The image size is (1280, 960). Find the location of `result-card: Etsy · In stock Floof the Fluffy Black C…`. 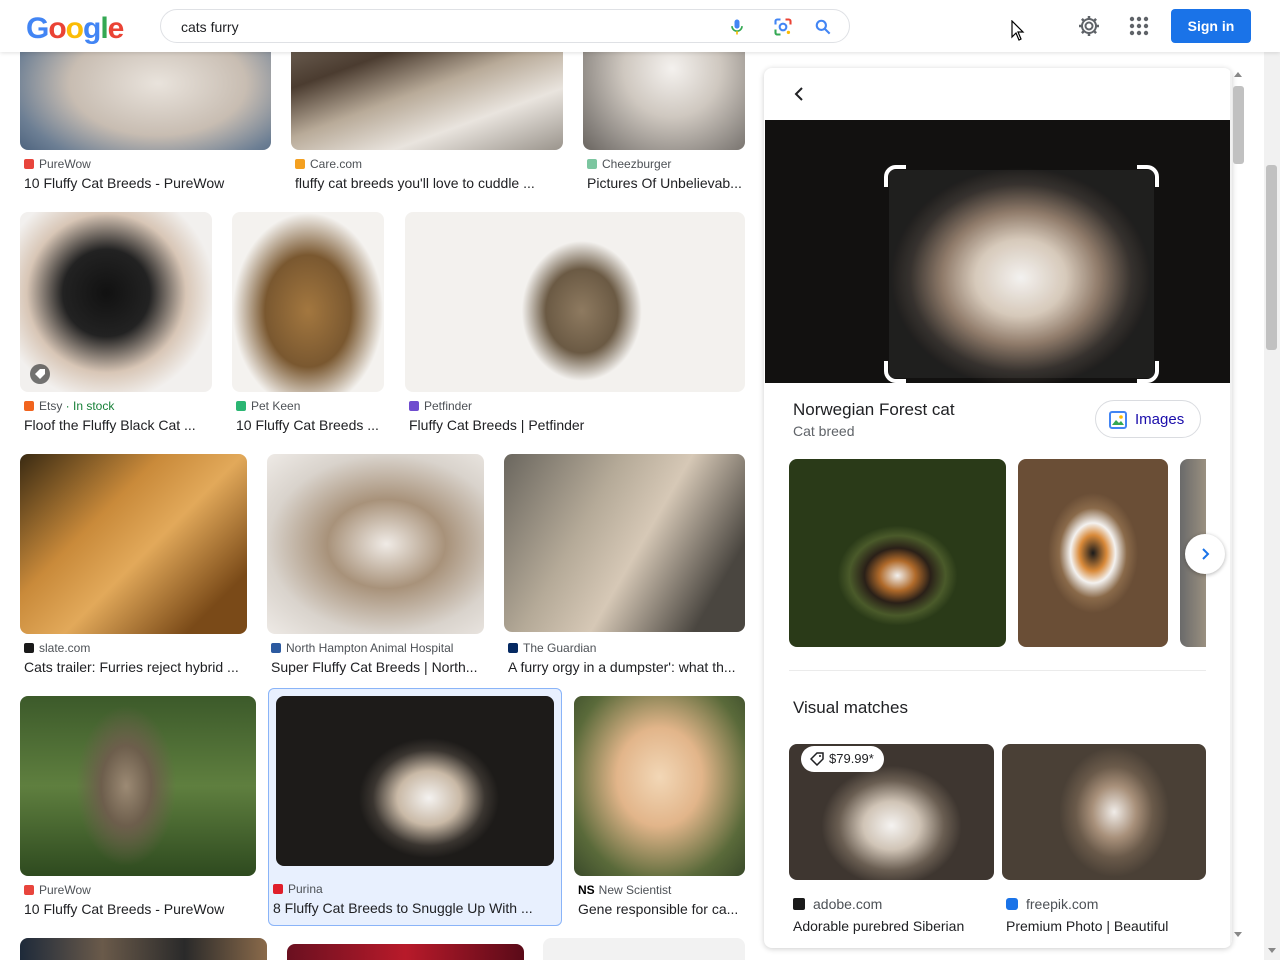

result-card: Etsy · In stock Floof the Fluffy Black C… is located at coordinates (116, 327).